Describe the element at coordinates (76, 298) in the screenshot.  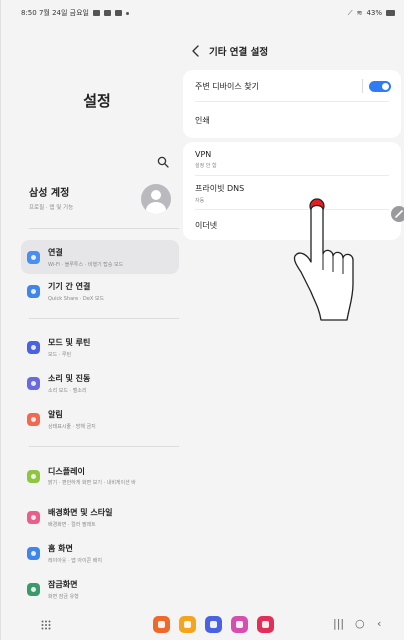
I see `menu-subtitle: Quick Share · DeX 모드` at that location.